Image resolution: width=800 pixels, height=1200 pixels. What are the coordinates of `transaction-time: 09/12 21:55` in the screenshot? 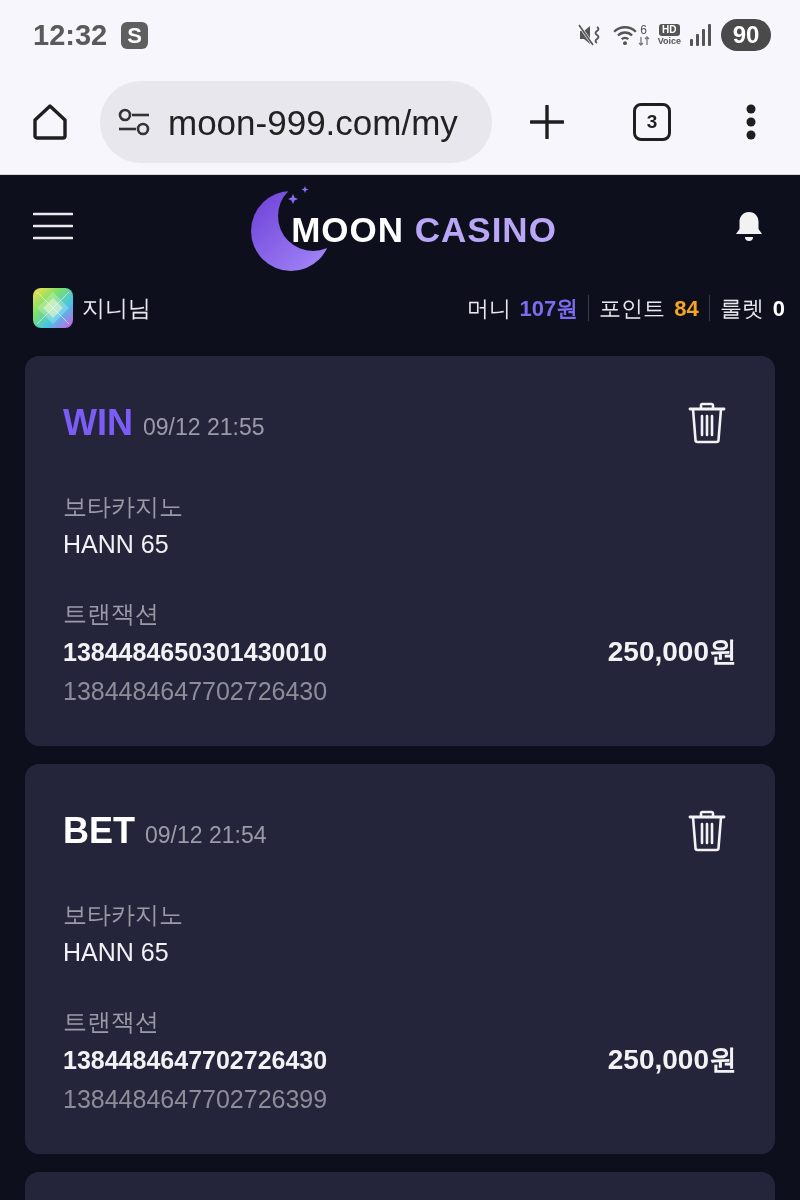 It's located at (204, 427).